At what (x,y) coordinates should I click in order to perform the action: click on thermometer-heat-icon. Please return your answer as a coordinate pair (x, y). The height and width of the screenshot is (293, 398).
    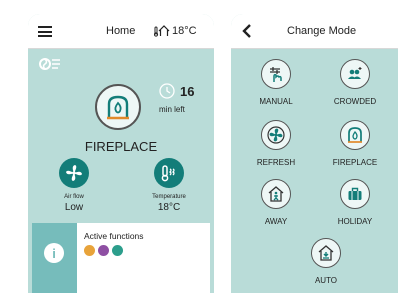
    Looking at the image, I should click on (168, 173).